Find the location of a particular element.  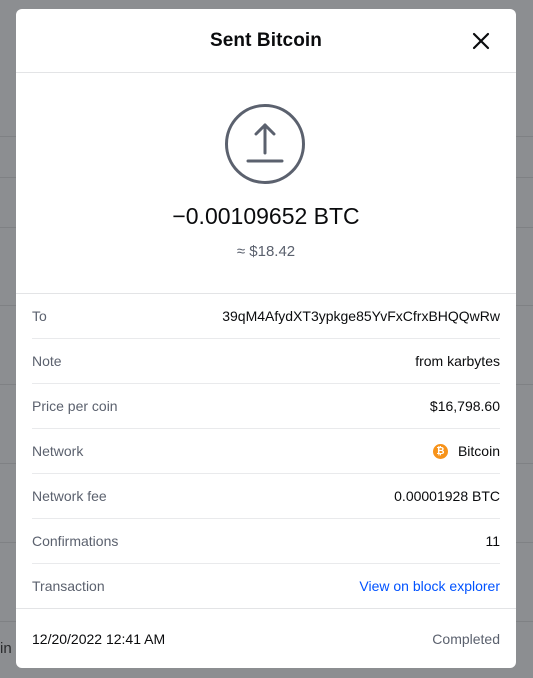

detail-row-network: Network ₿ Bitcoin is located at coordinates (266, 451).